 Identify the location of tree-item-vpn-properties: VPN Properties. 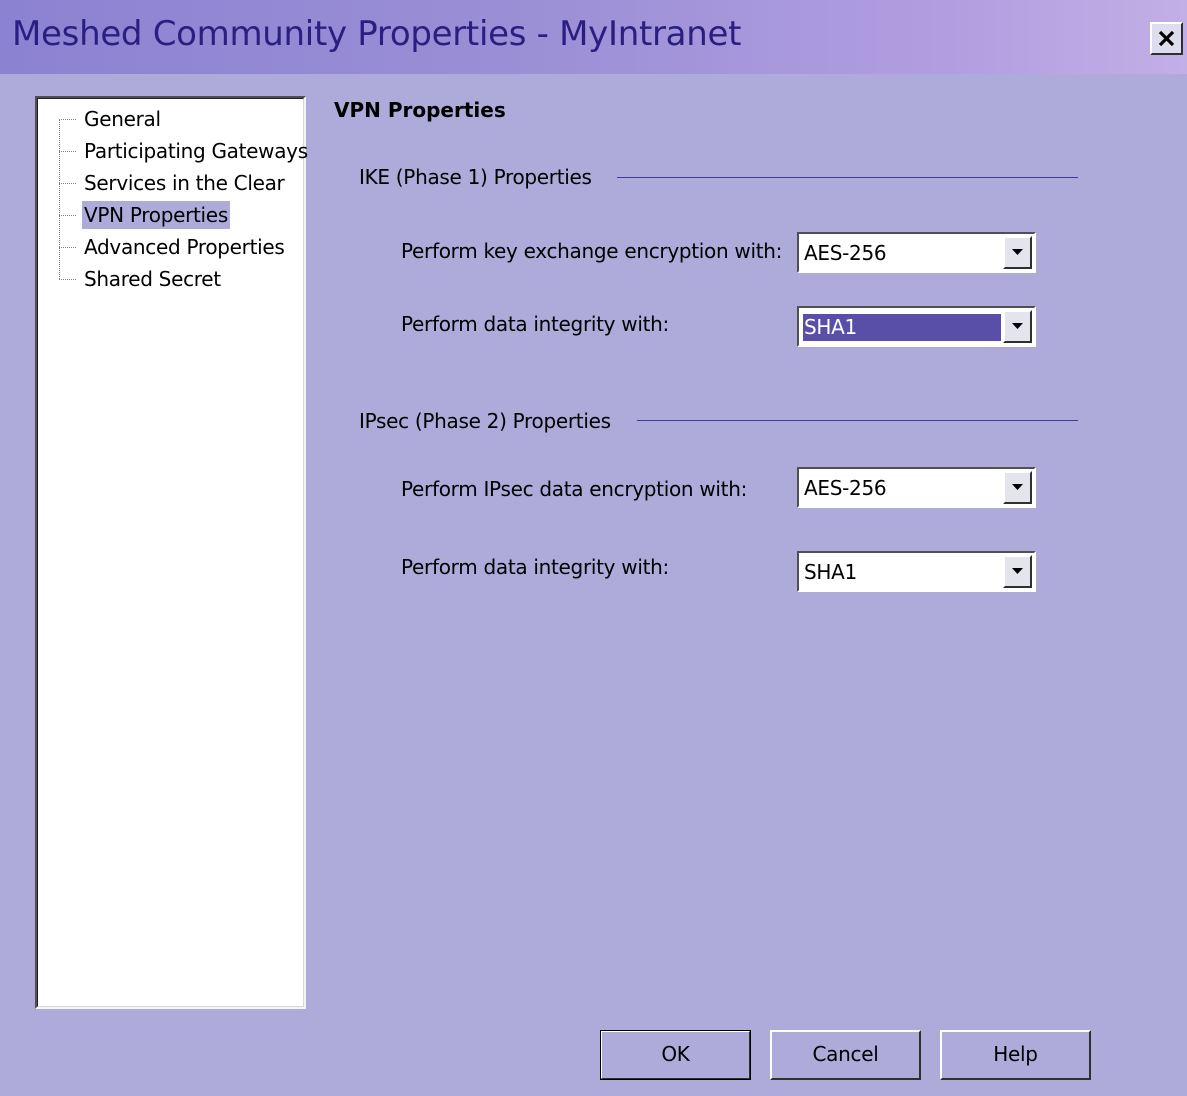
(184, 215).